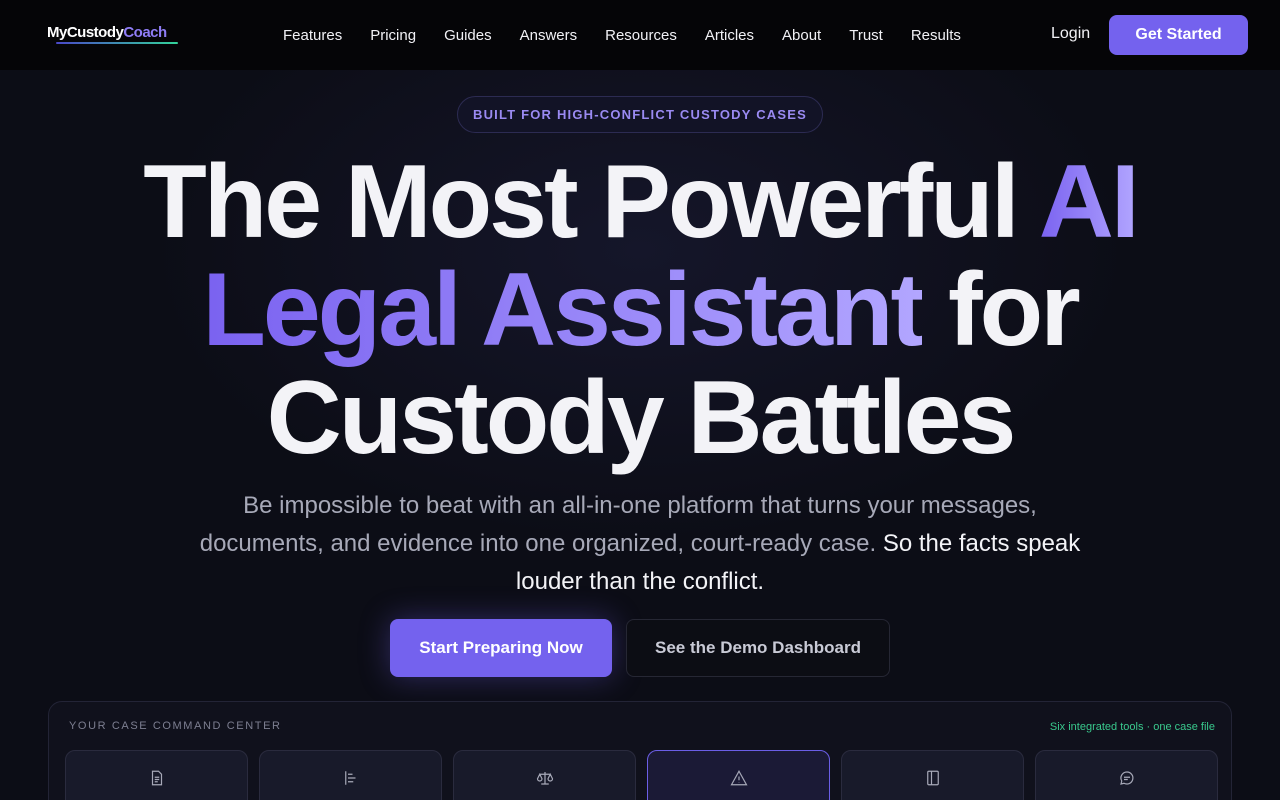  What do you see at coordinates (1126, 778) in the screenshot?
I see `chat-icon` at bounding box center [1126, 778].